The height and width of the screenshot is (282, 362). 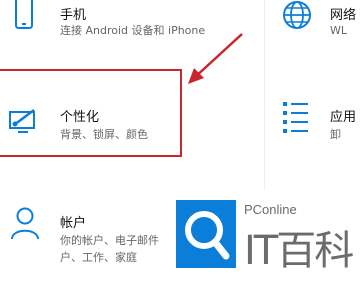 I want to click on watermark-title: IT百科, so click(x=299, y=251).